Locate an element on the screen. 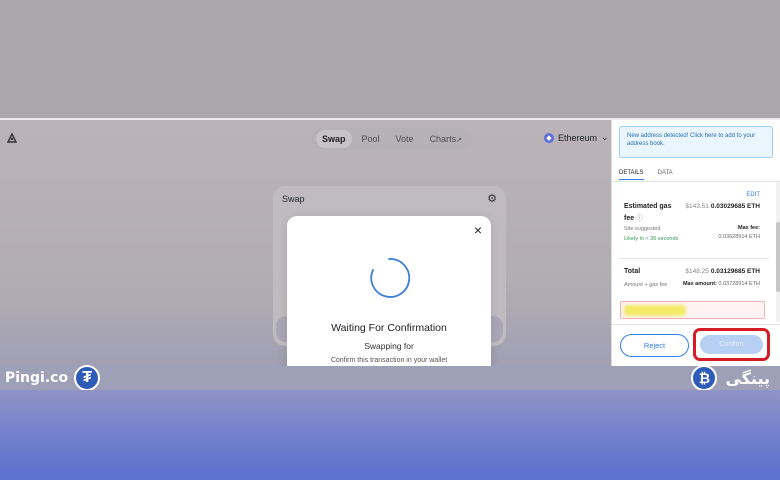  external-link-icon: ↗ is located at coordinates (459, 140).